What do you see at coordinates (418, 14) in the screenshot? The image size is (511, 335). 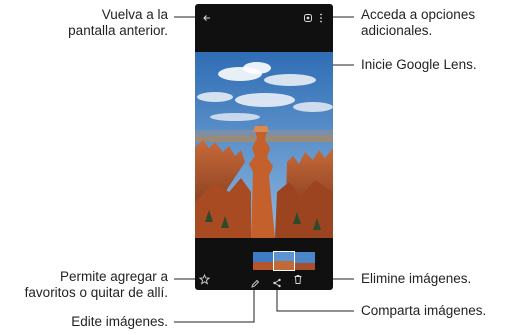 I see `options-callout-line1: Acceda a opciones` at bounding box center [418, 14].